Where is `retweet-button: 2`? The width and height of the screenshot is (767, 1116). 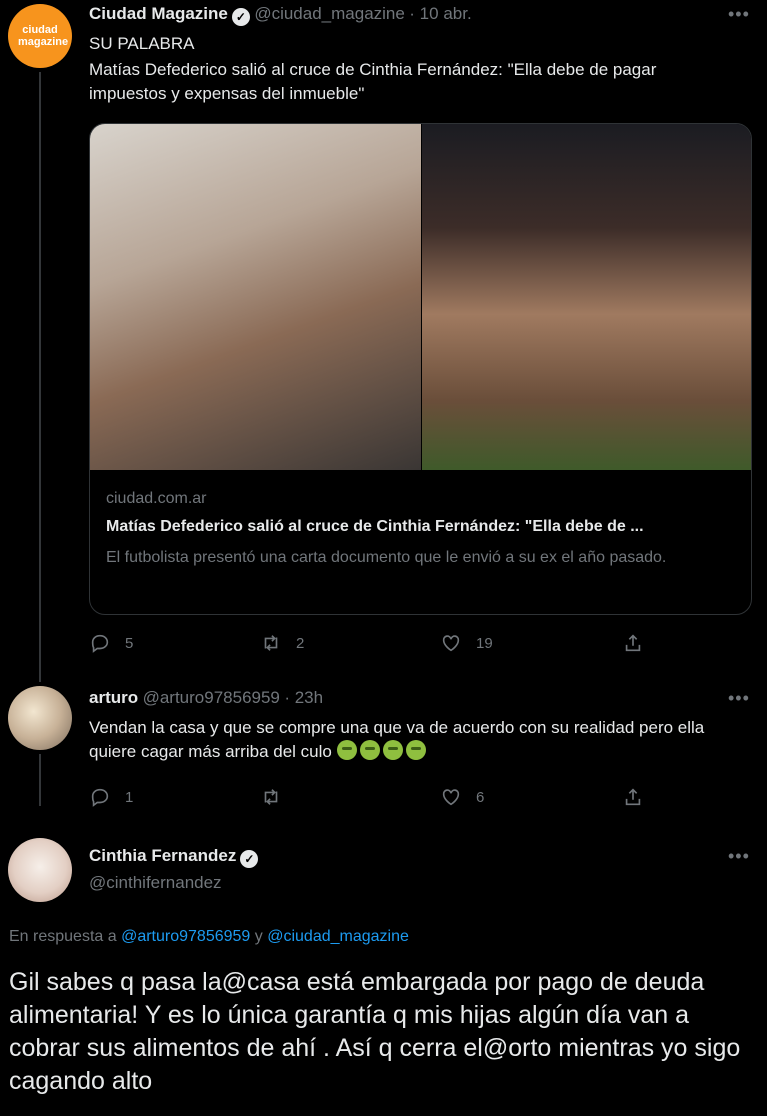
retweet-button: 2 is located at coordinates (282, 643).